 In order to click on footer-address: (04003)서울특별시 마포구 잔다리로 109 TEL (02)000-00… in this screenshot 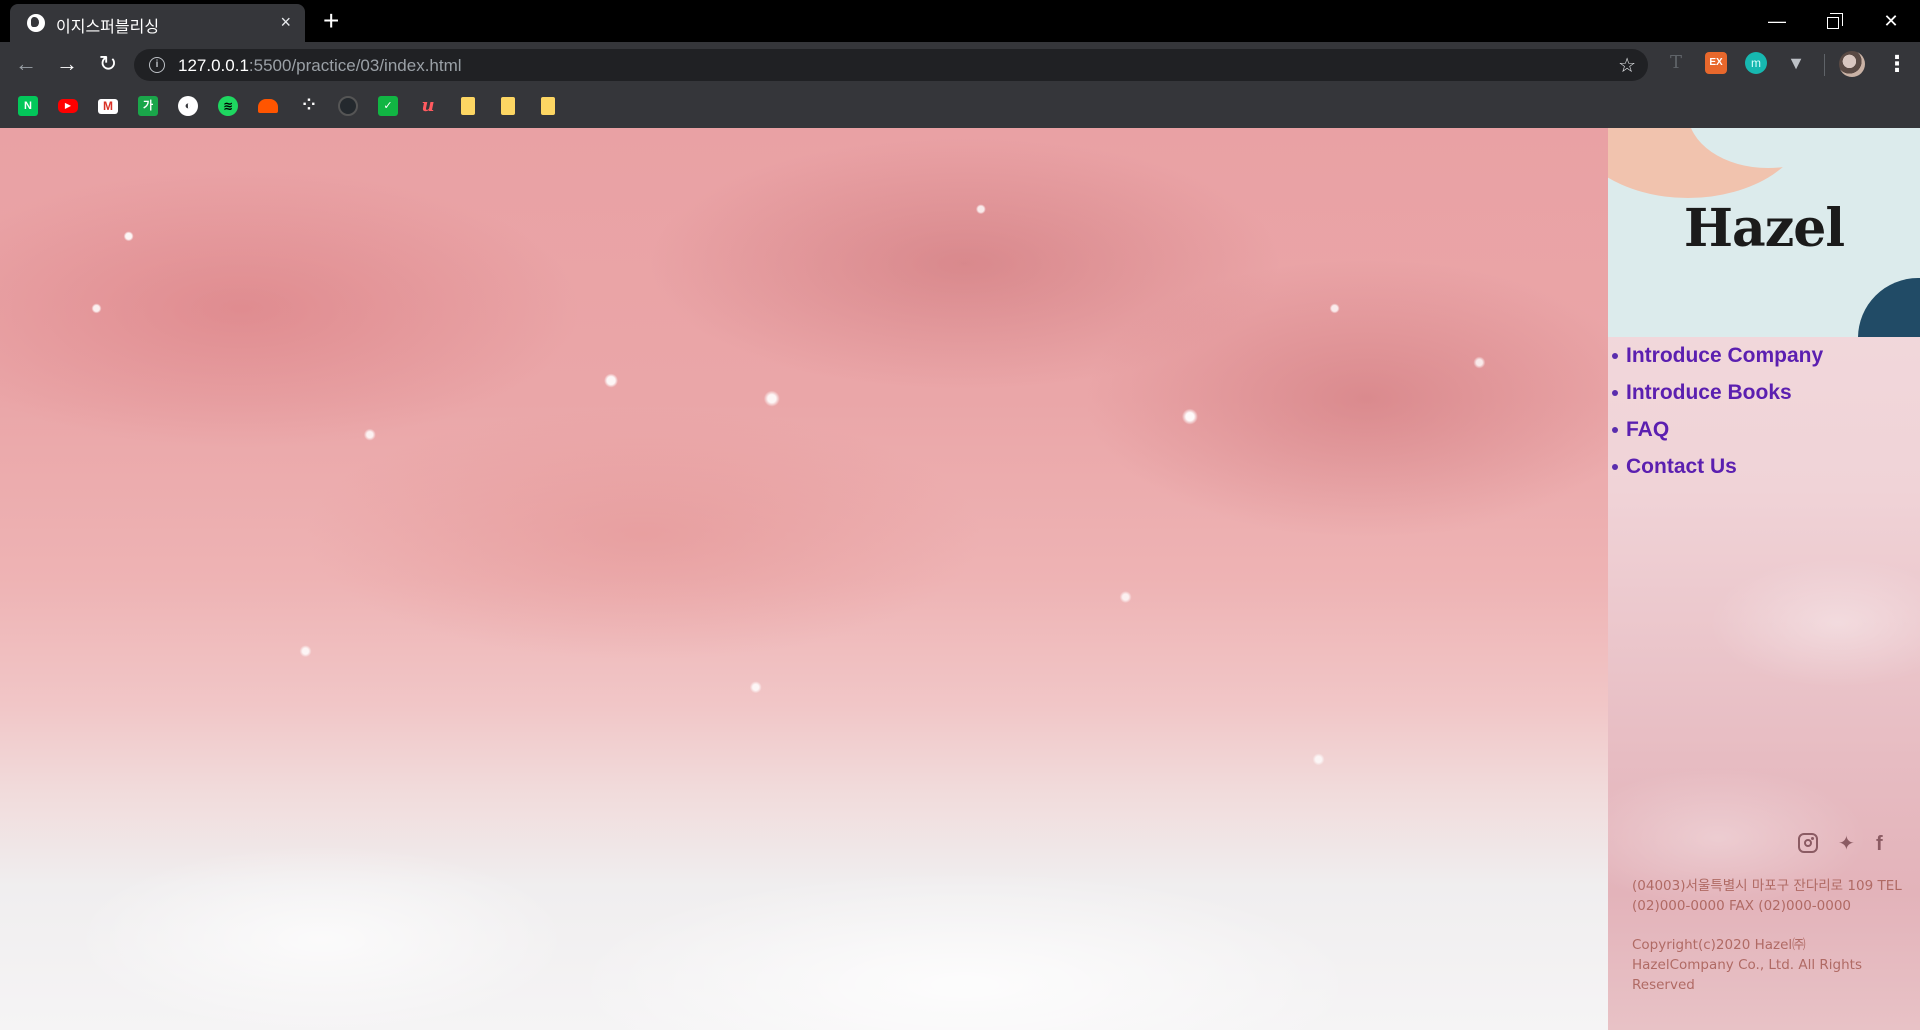, I will do `click(1767, 896)`.